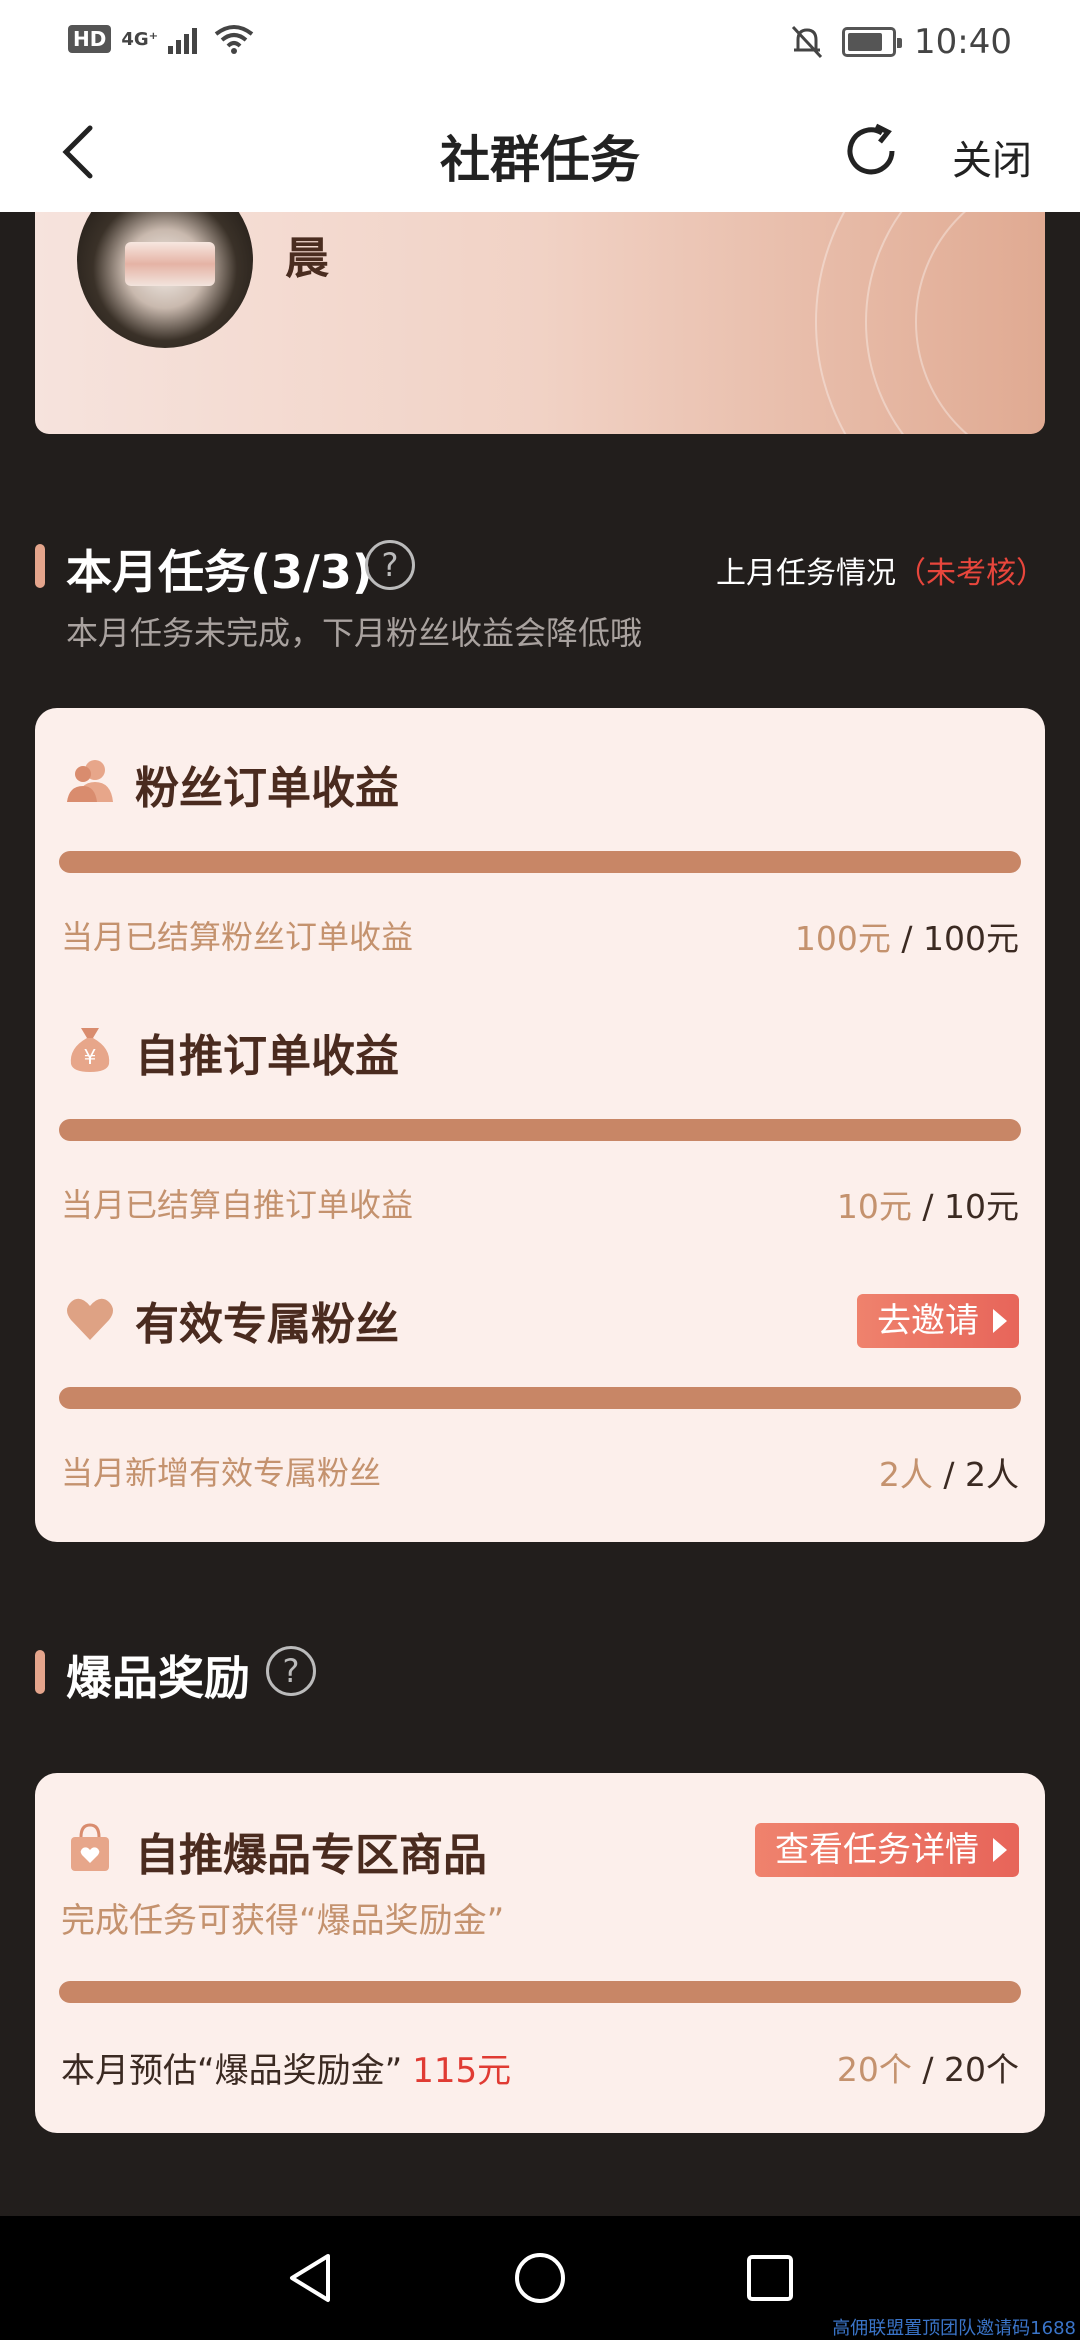 The image size is (1080, 2340). Describe the element at coordinates (183, 41) in the screenshot. I see `signal-icon` at that location.